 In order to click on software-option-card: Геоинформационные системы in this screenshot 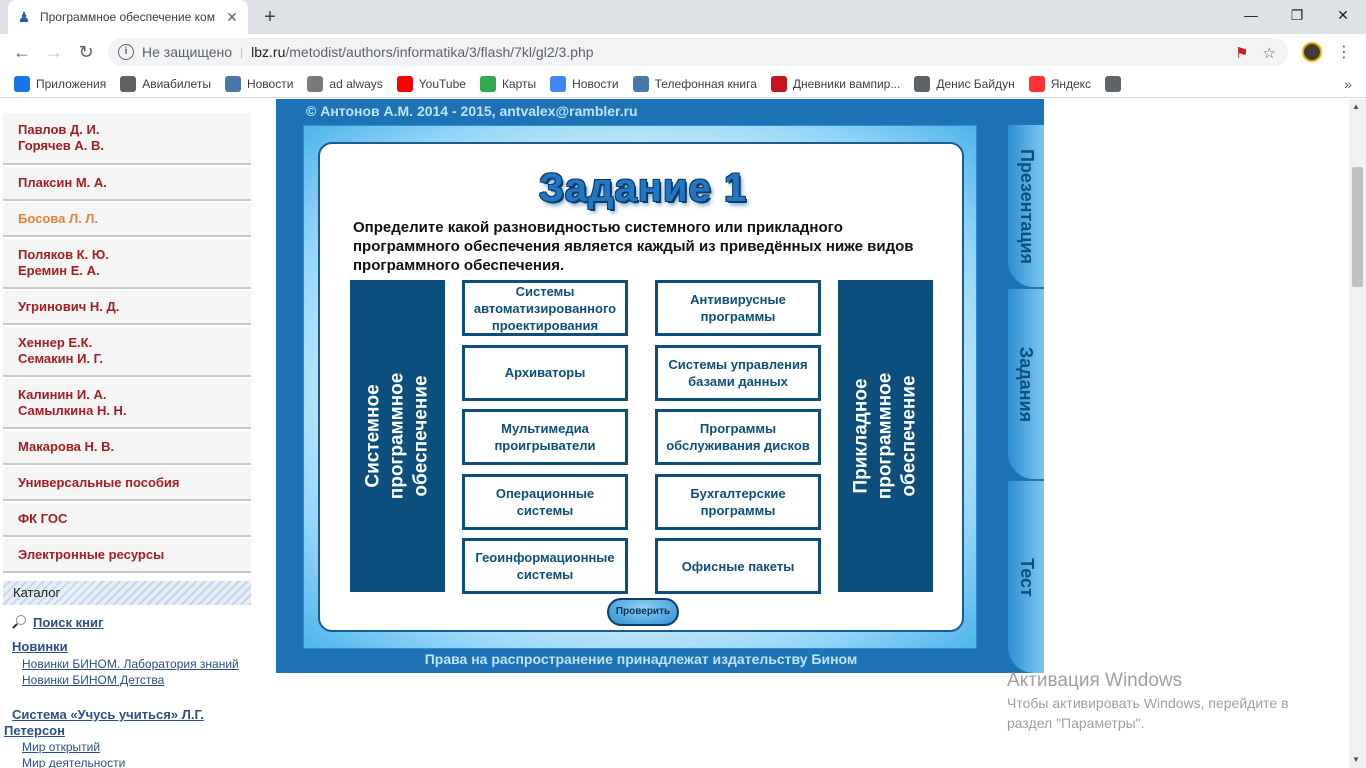, I will do `click(545, 566)`.